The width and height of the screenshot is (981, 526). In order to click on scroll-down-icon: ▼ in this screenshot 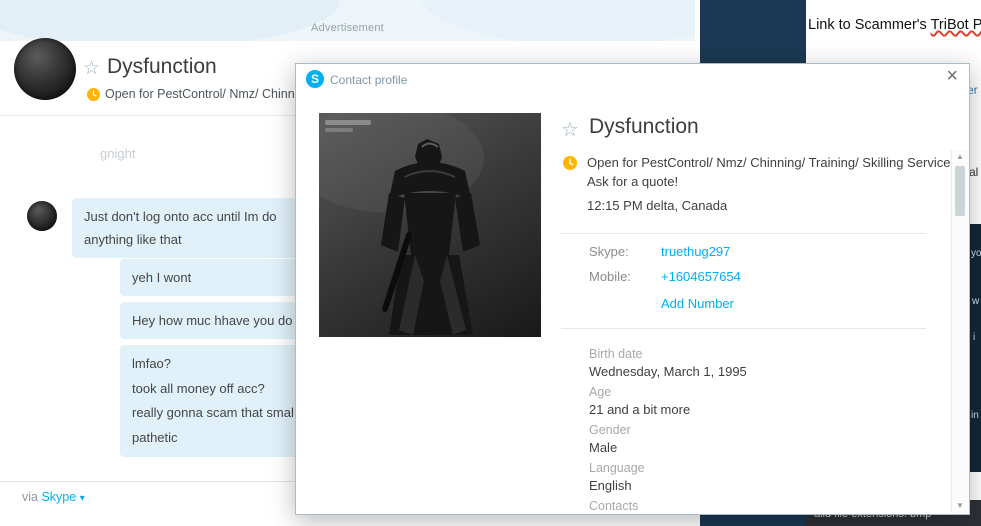, I will do `click(960, 506)`.